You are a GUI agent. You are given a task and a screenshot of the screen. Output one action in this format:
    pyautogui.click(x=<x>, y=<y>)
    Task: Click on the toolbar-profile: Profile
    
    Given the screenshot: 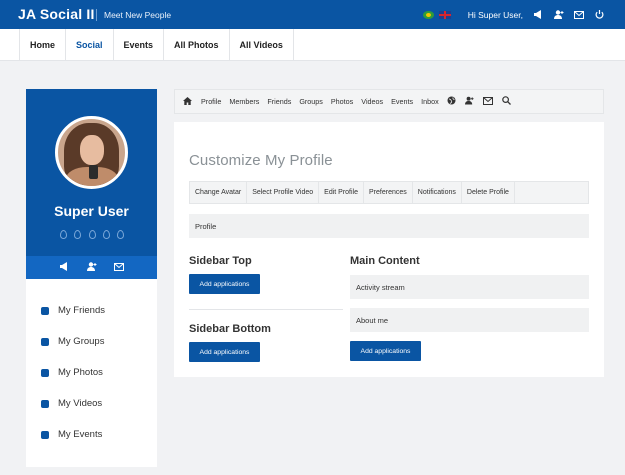 What is the action you would take?
    pyautogui.click(x=211, y=101)
    